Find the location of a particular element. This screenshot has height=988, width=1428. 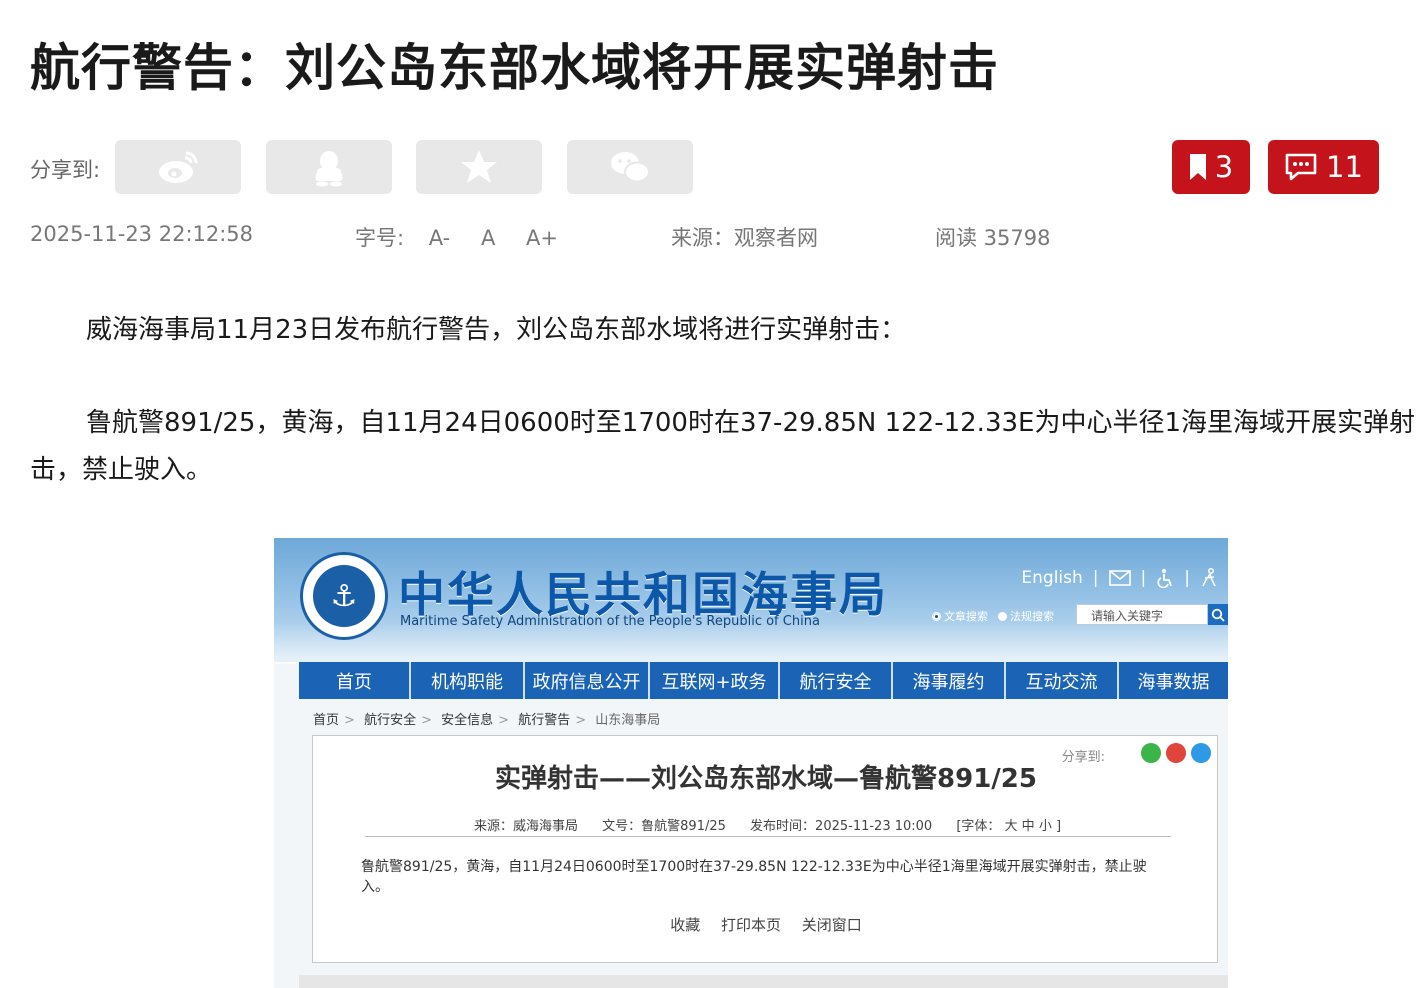

notice-title: 实弹射击——刘公岛东部水域—鲁航警891/25 is located at coordinates (766, 779).